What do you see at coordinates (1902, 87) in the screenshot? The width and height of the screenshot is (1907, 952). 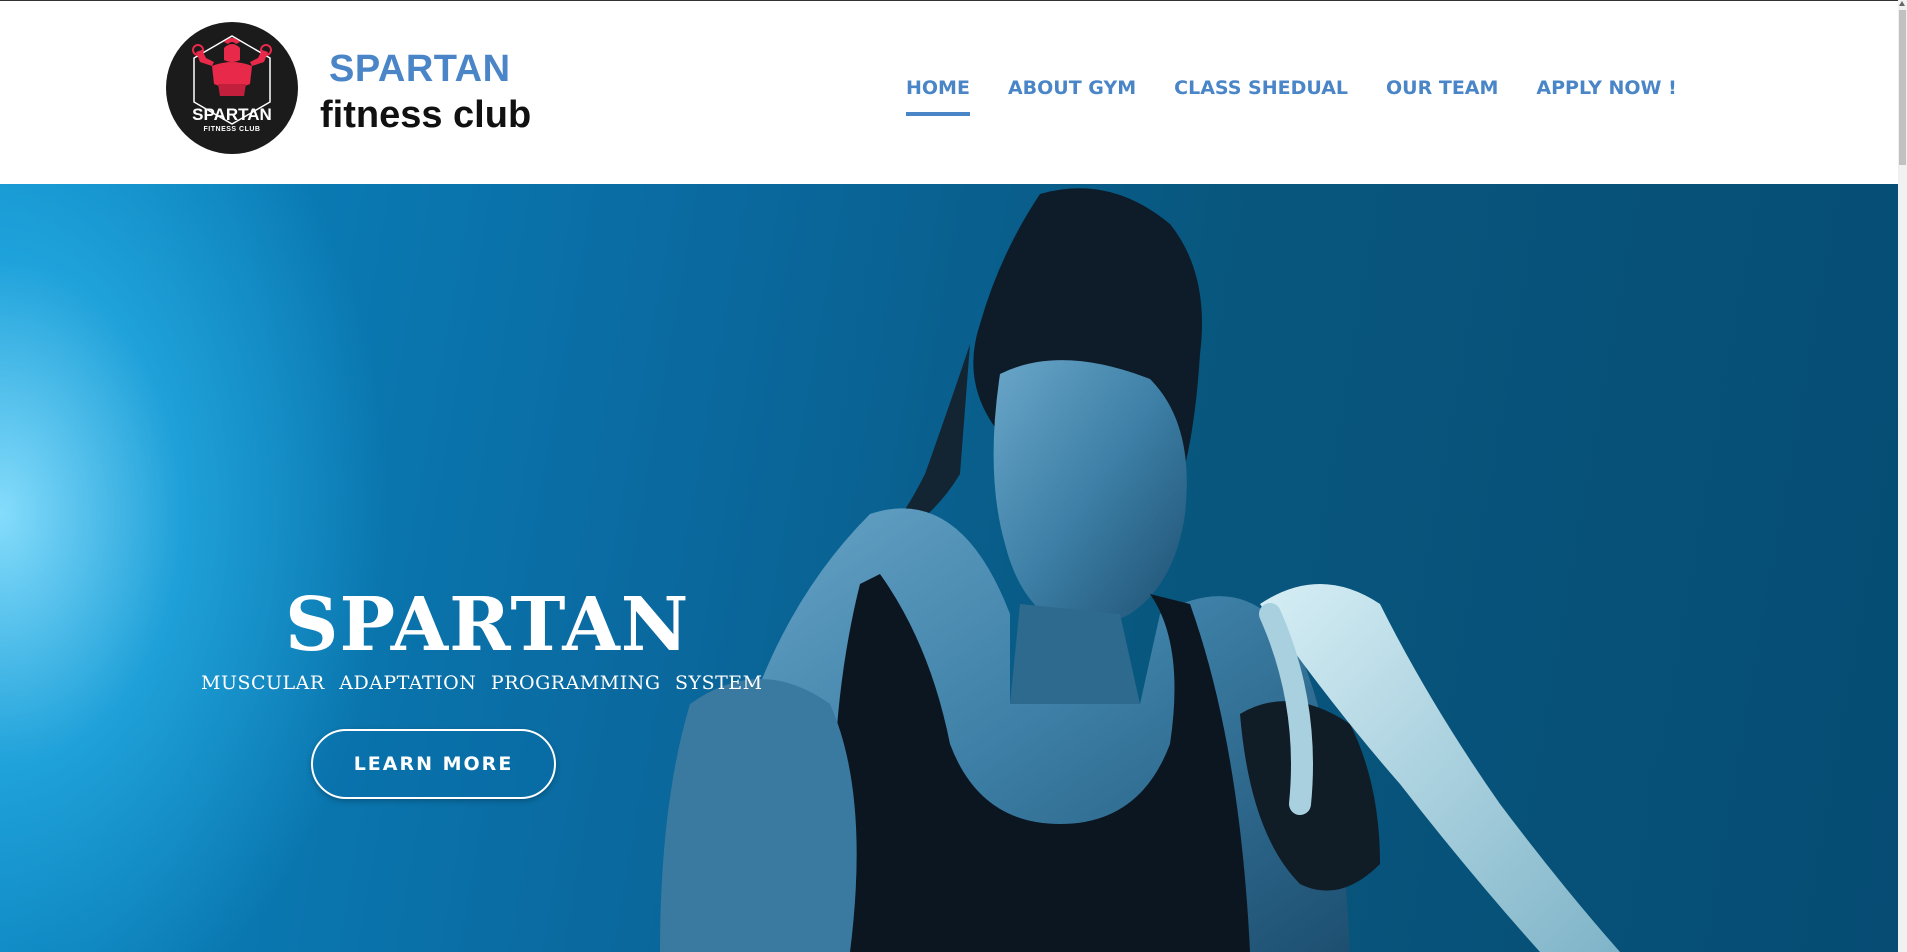 I see `scrollbar-thumb` at bounding box center [1902, 87].